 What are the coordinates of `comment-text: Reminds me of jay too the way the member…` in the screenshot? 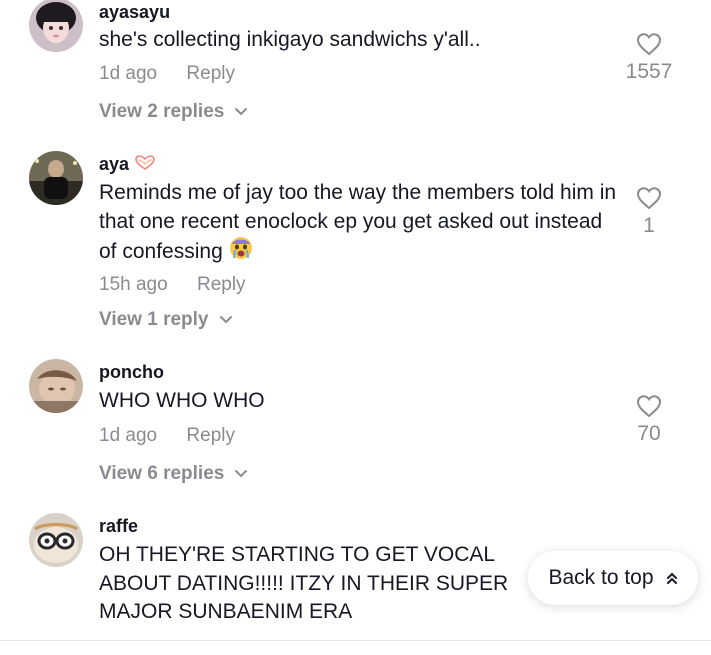 It's located at (359, 224).